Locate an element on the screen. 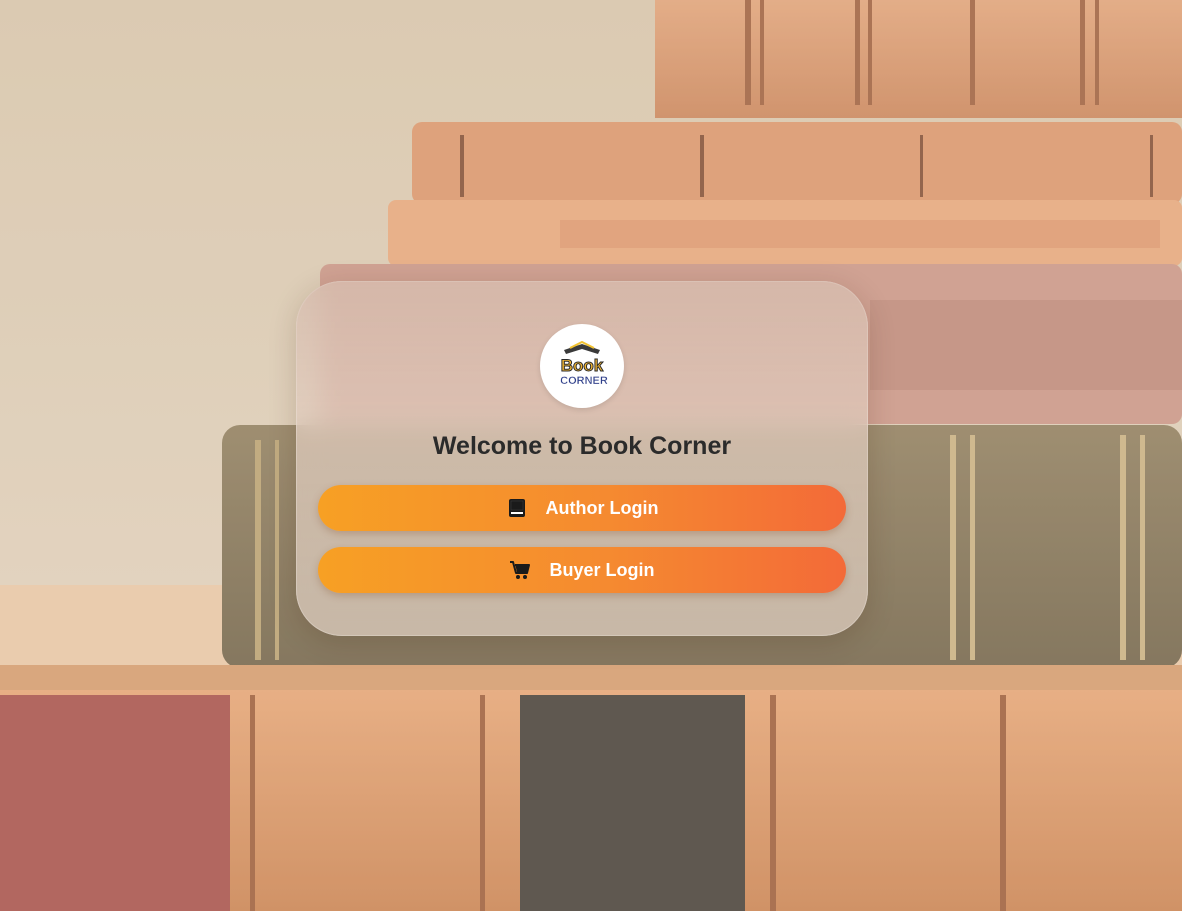 The width and height of the screenshot is (1182, 911). book-icon is located at coordinates (517, 508).